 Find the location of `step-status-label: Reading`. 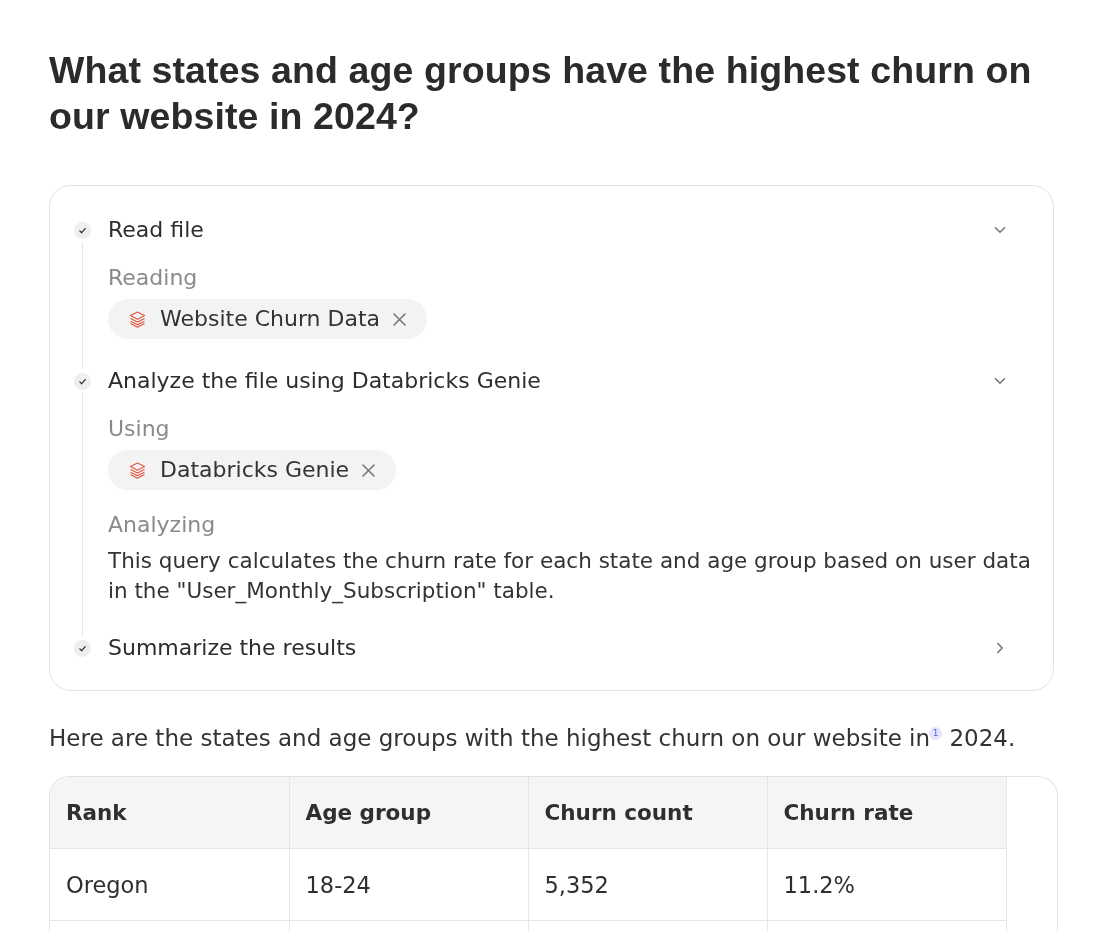

step-status-label: Reading is located at coordinates (153, 278).